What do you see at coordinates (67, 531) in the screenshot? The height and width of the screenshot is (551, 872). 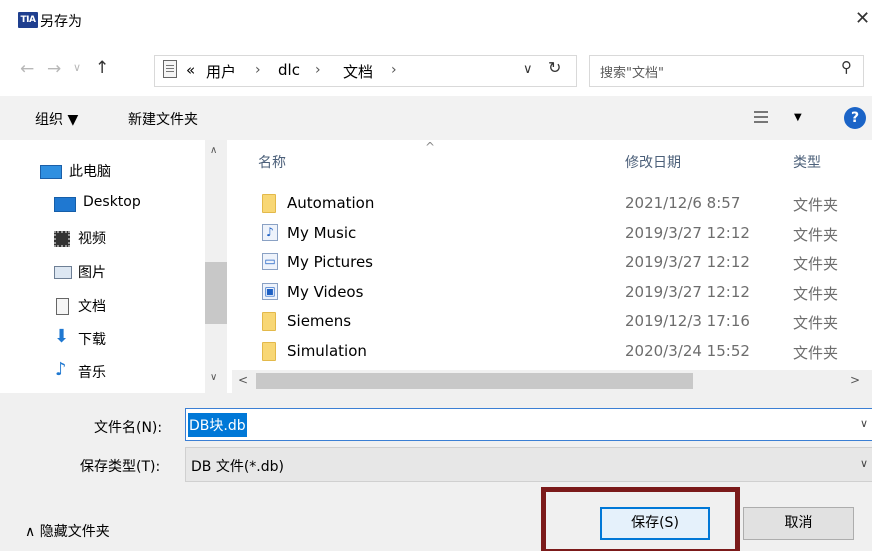 I see `hide-folders-toggle: ∧ 隐藏文件夹` at bounding box center [67, 531].